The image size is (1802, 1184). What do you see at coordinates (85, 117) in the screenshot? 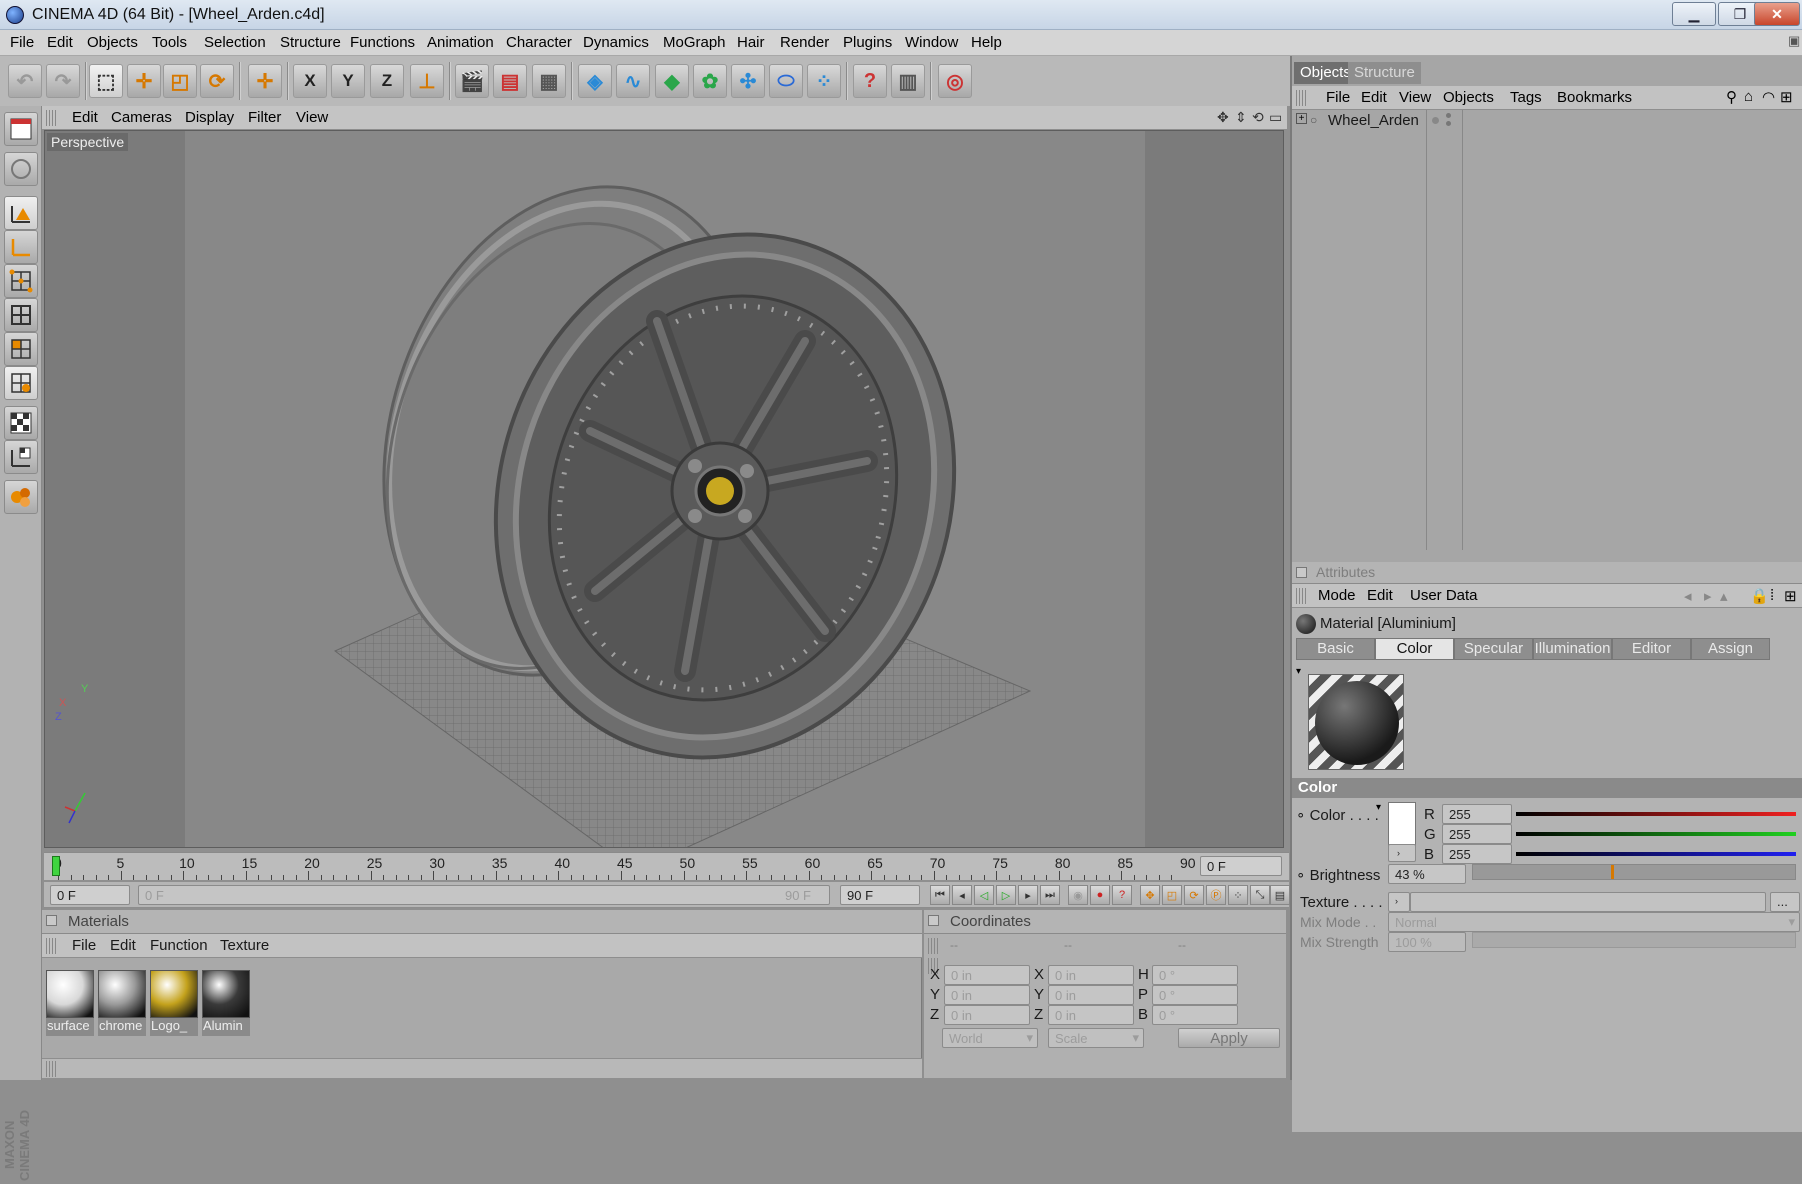
I see `viewport-menu-edit: Edit` at bounding box center [85, 117].